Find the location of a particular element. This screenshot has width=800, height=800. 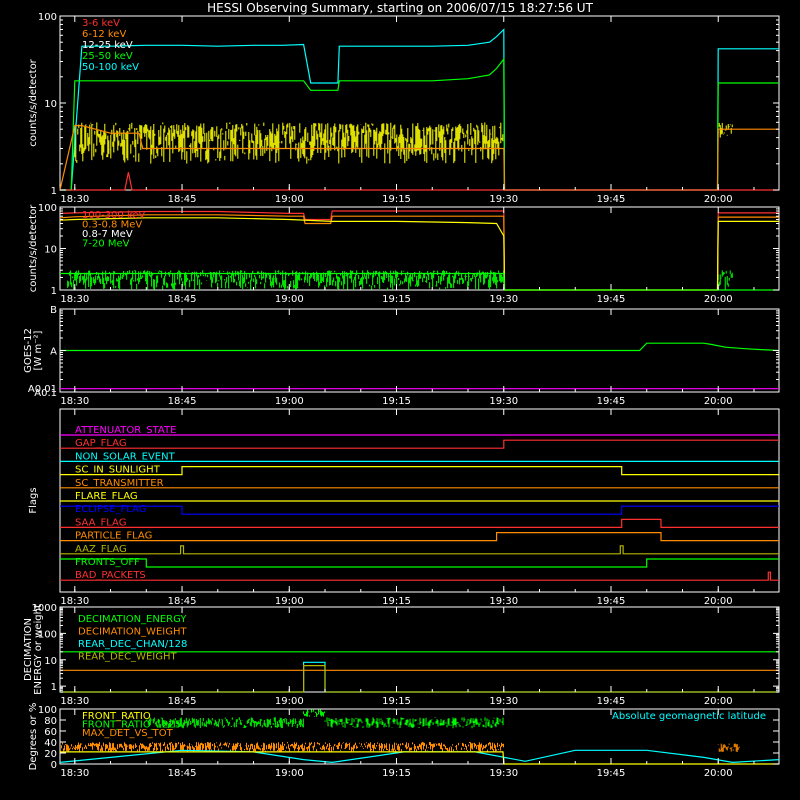

front-ytick-label: 0 is located at coordinates (54, 765).